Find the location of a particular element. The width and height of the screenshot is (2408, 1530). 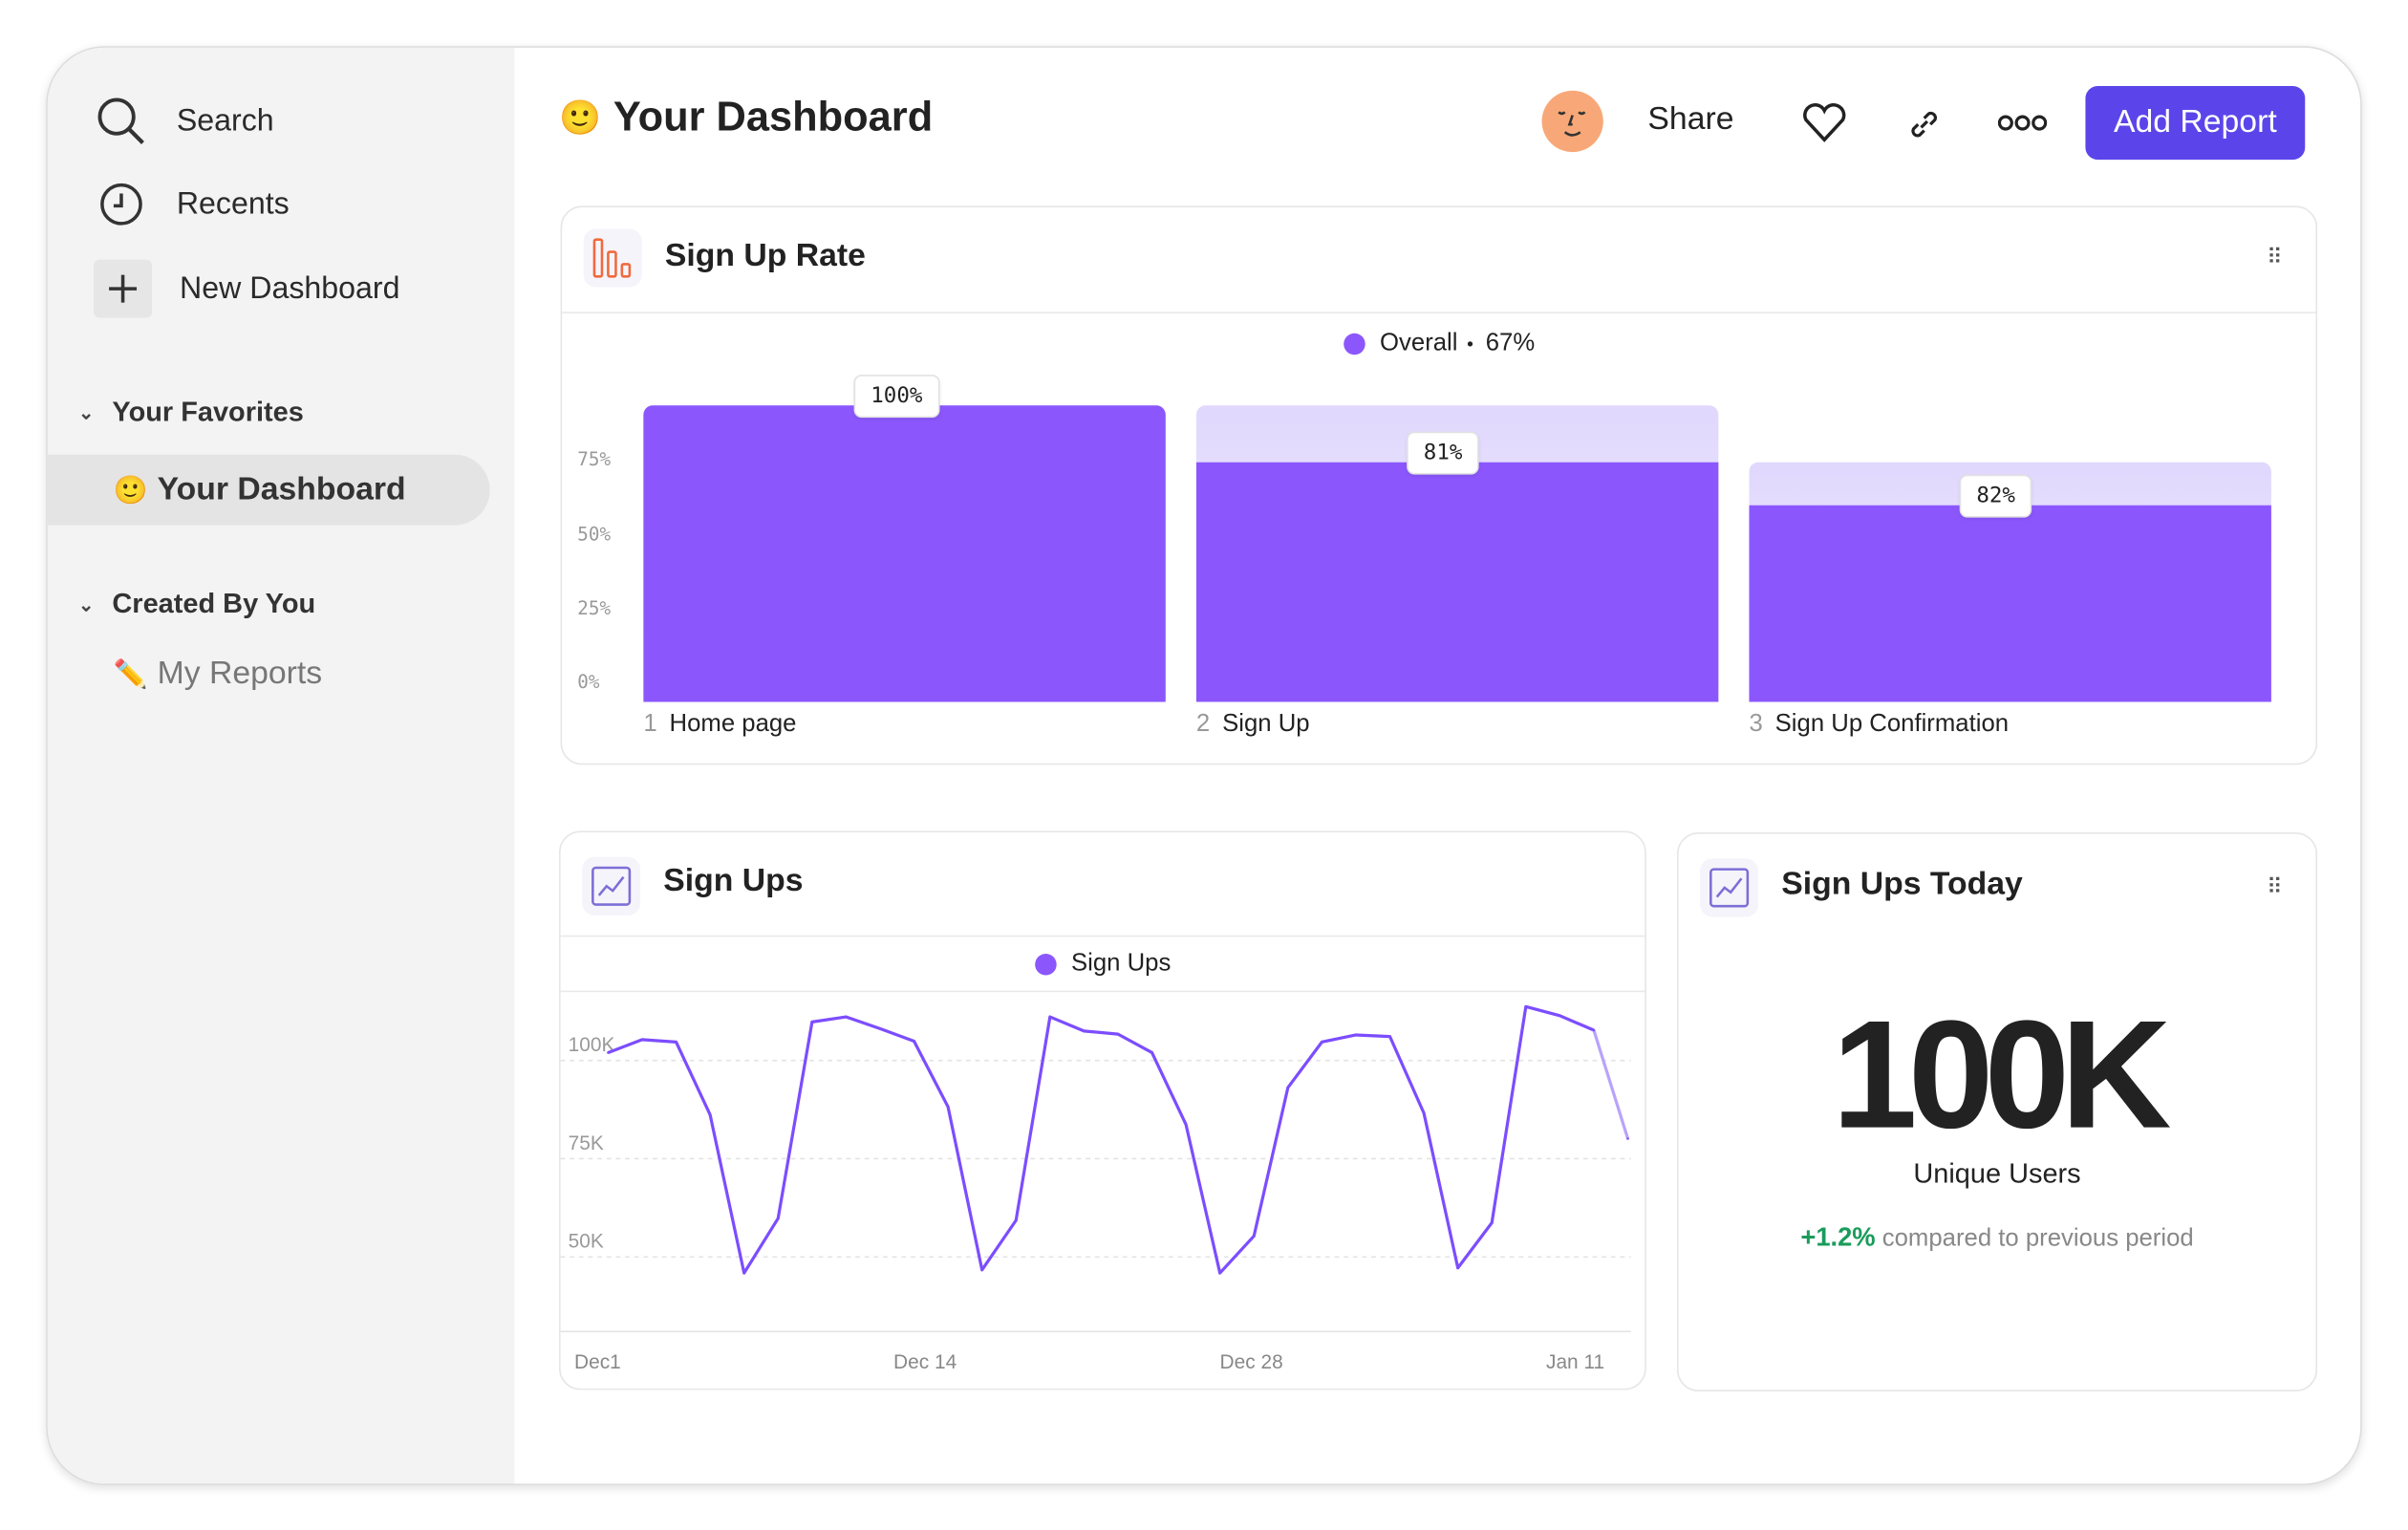

sidebar-item-your-dashboard: 🙂 Your Dashboard is located at coordinates (268, 490).